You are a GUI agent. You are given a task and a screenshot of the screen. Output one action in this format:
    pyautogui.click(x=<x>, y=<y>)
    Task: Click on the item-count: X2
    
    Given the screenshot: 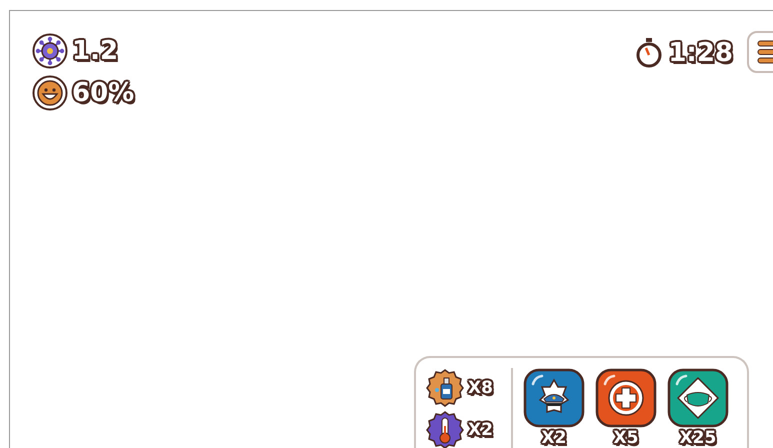 What is the action you would take?
    pyautogui.click(x=480, y=430)
    